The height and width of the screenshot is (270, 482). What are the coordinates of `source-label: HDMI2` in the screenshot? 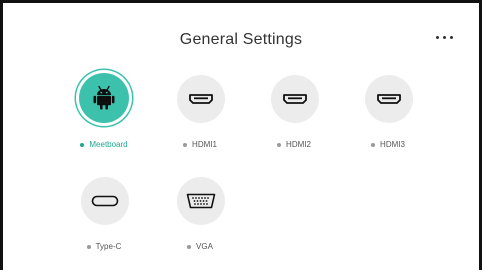 It's located at (294, 144).